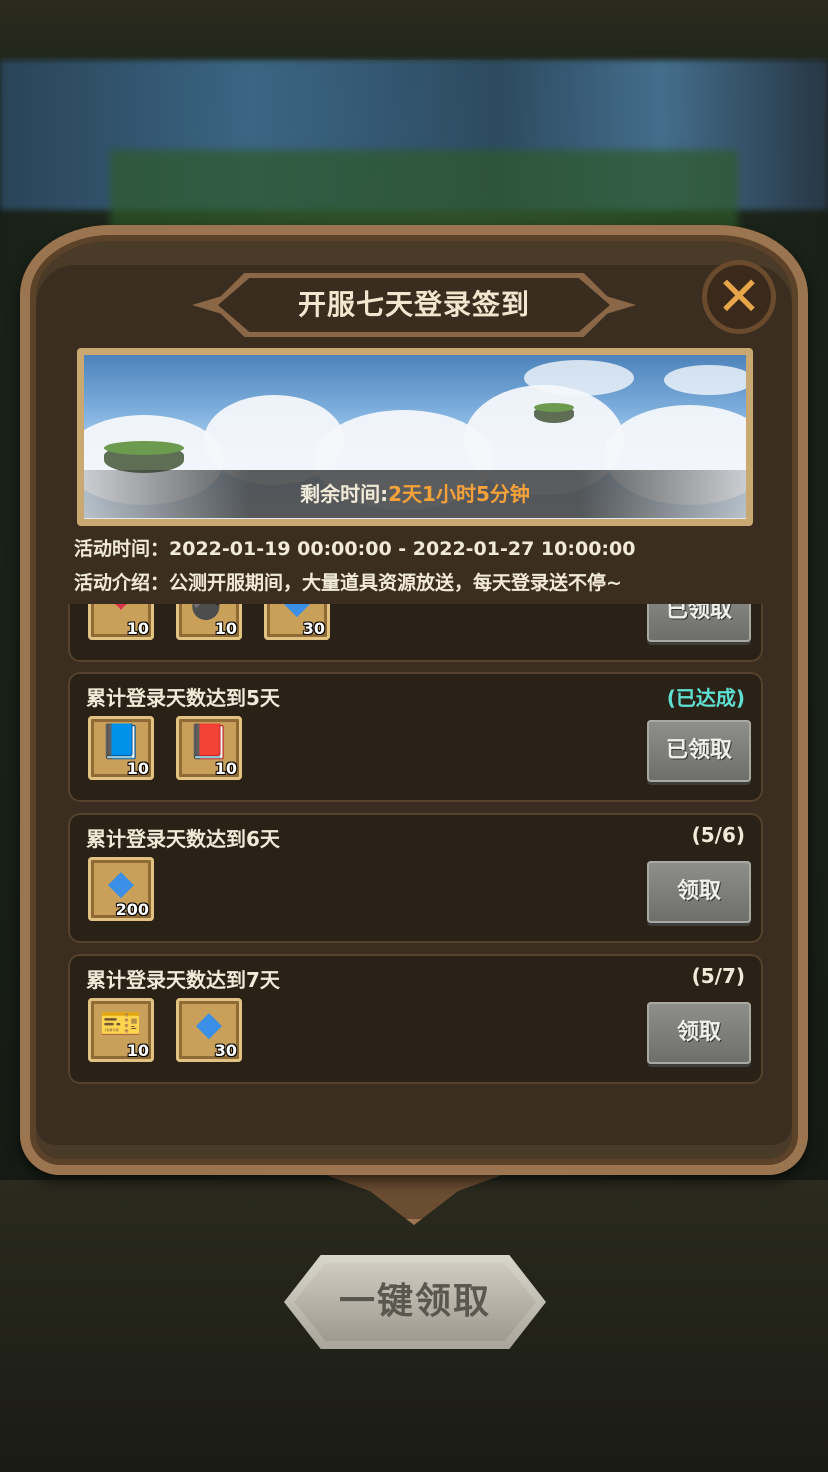  I want to click on background-top, so click(414, 30).